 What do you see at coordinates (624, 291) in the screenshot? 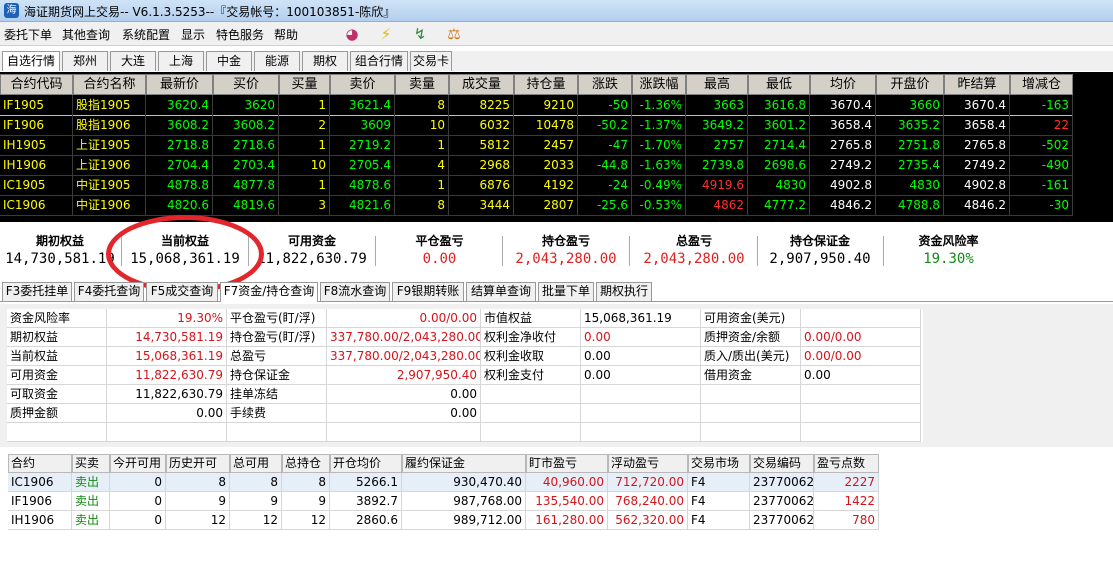
I see `tab-function: 期权执行` at bounding box center [624, 291].